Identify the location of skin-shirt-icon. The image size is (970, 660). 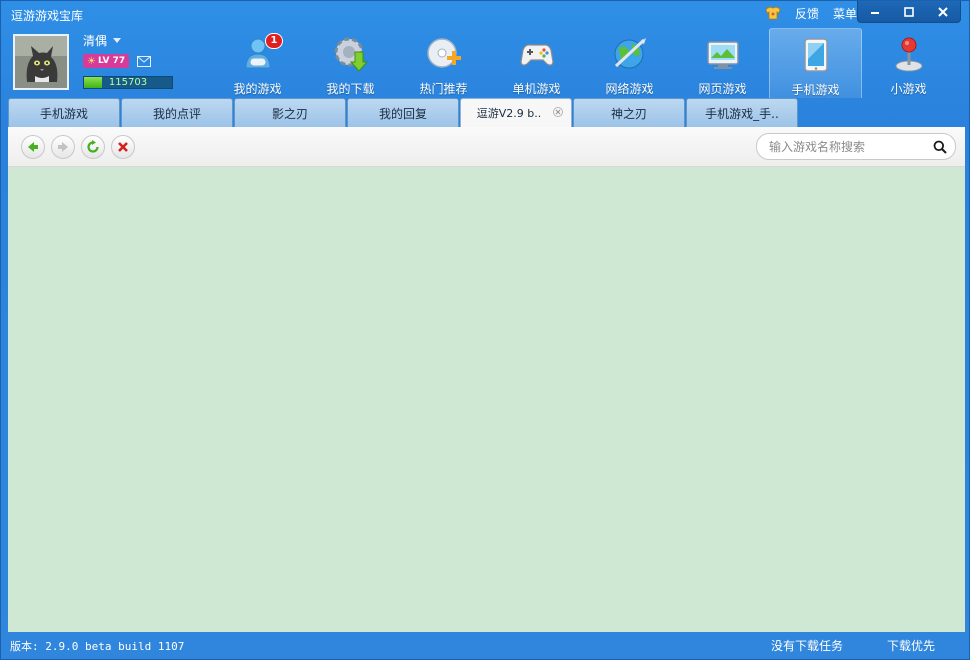
(773, 13).